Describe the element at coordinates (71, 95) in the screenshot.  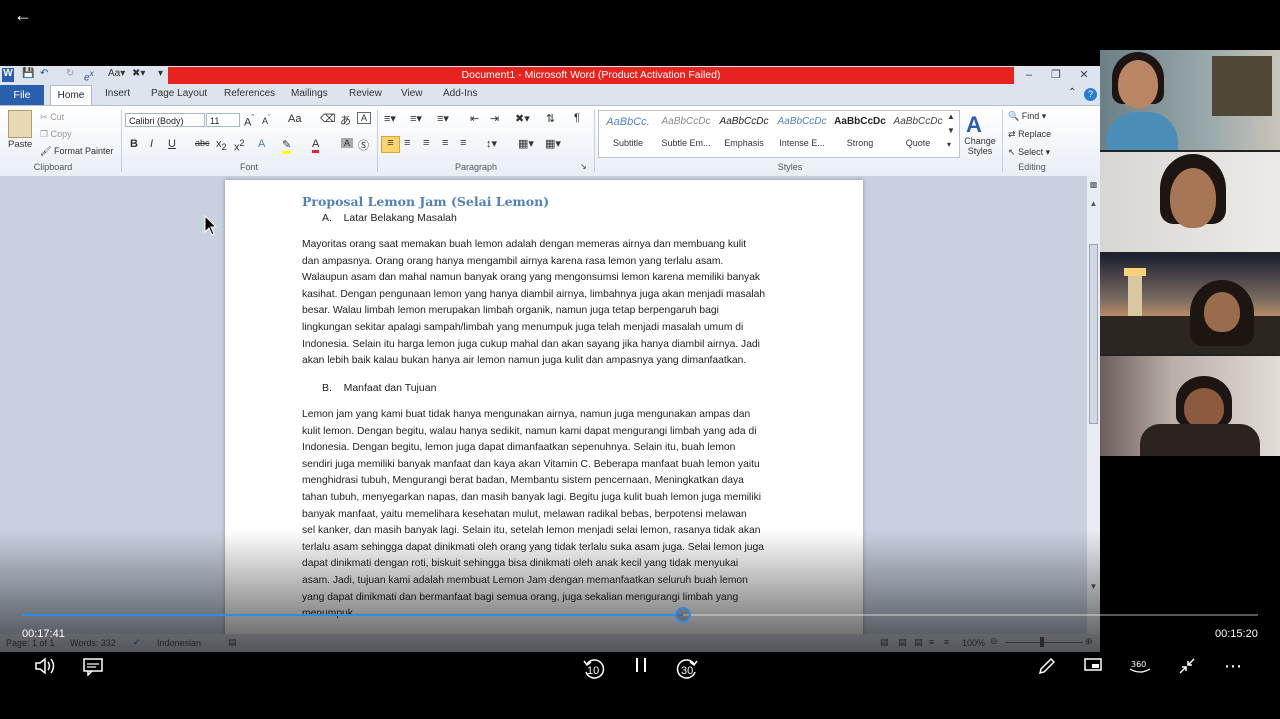
I see `tab-home: Home` at that location.